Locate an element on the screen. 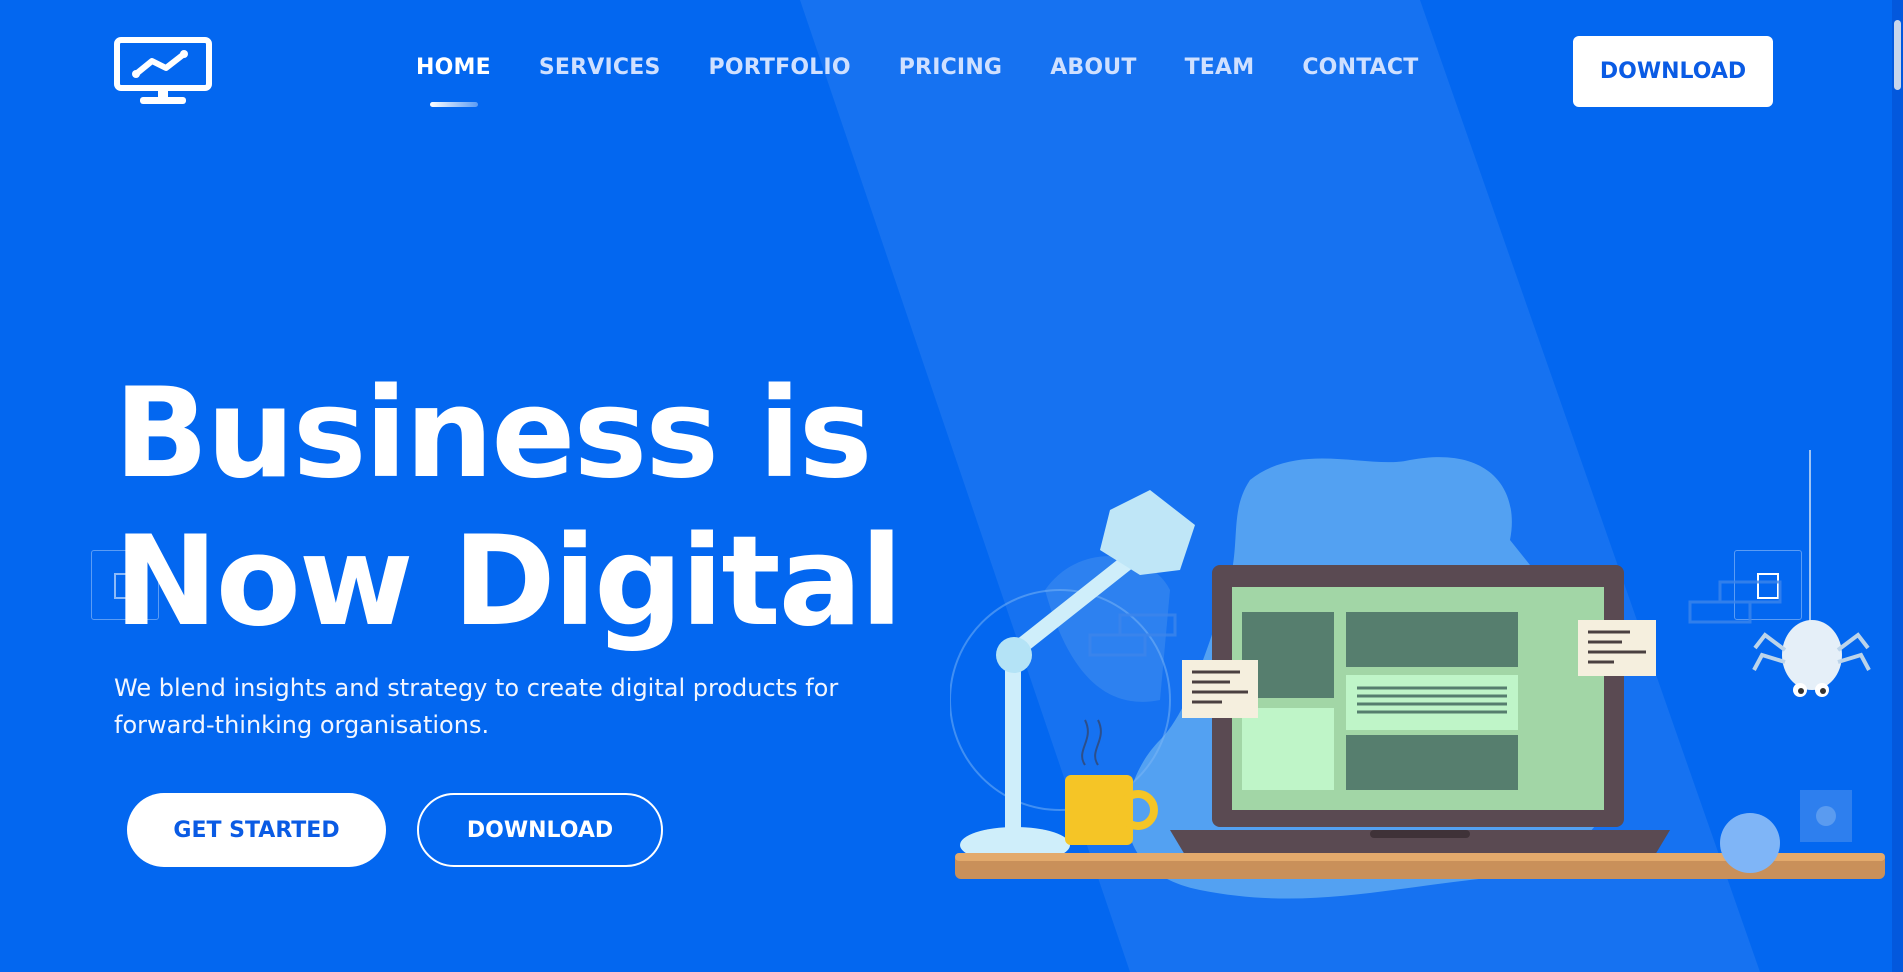 The image size is (1903, 972). nav-item-team: TEAM is located at coordinates (1220, 67).